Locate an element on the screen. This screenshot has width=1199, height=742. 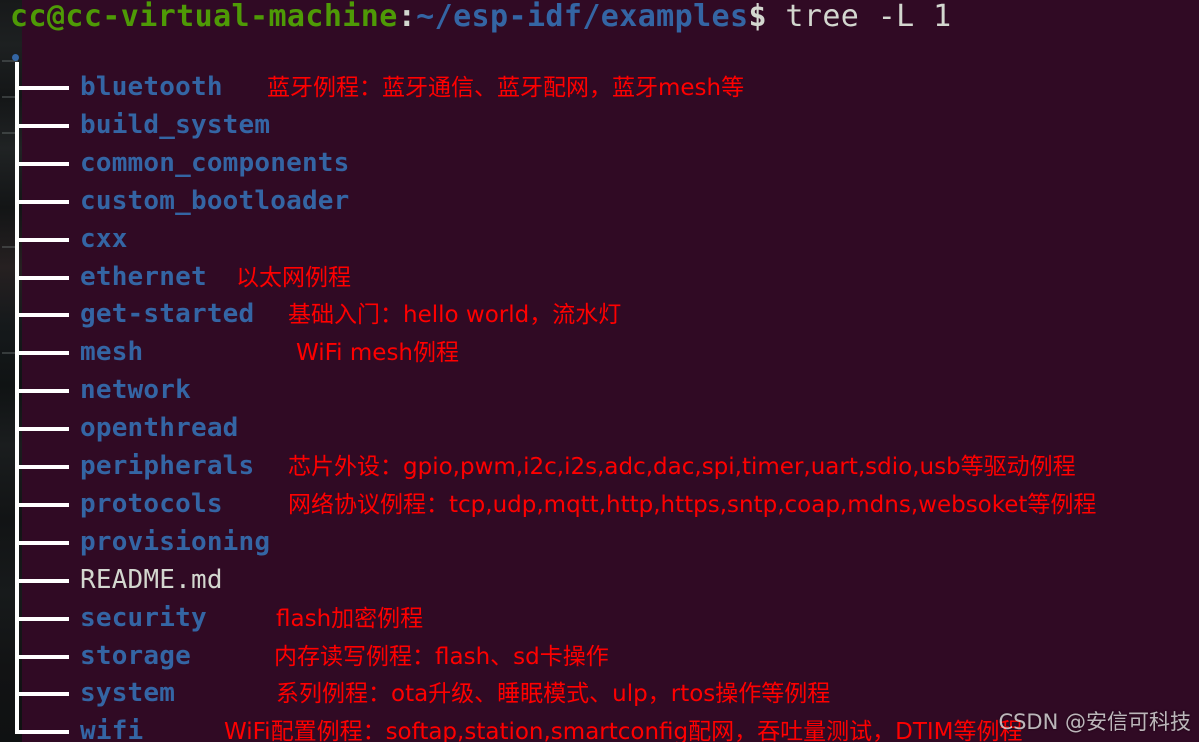
directory-name: network is located at coordinates (135, 390).